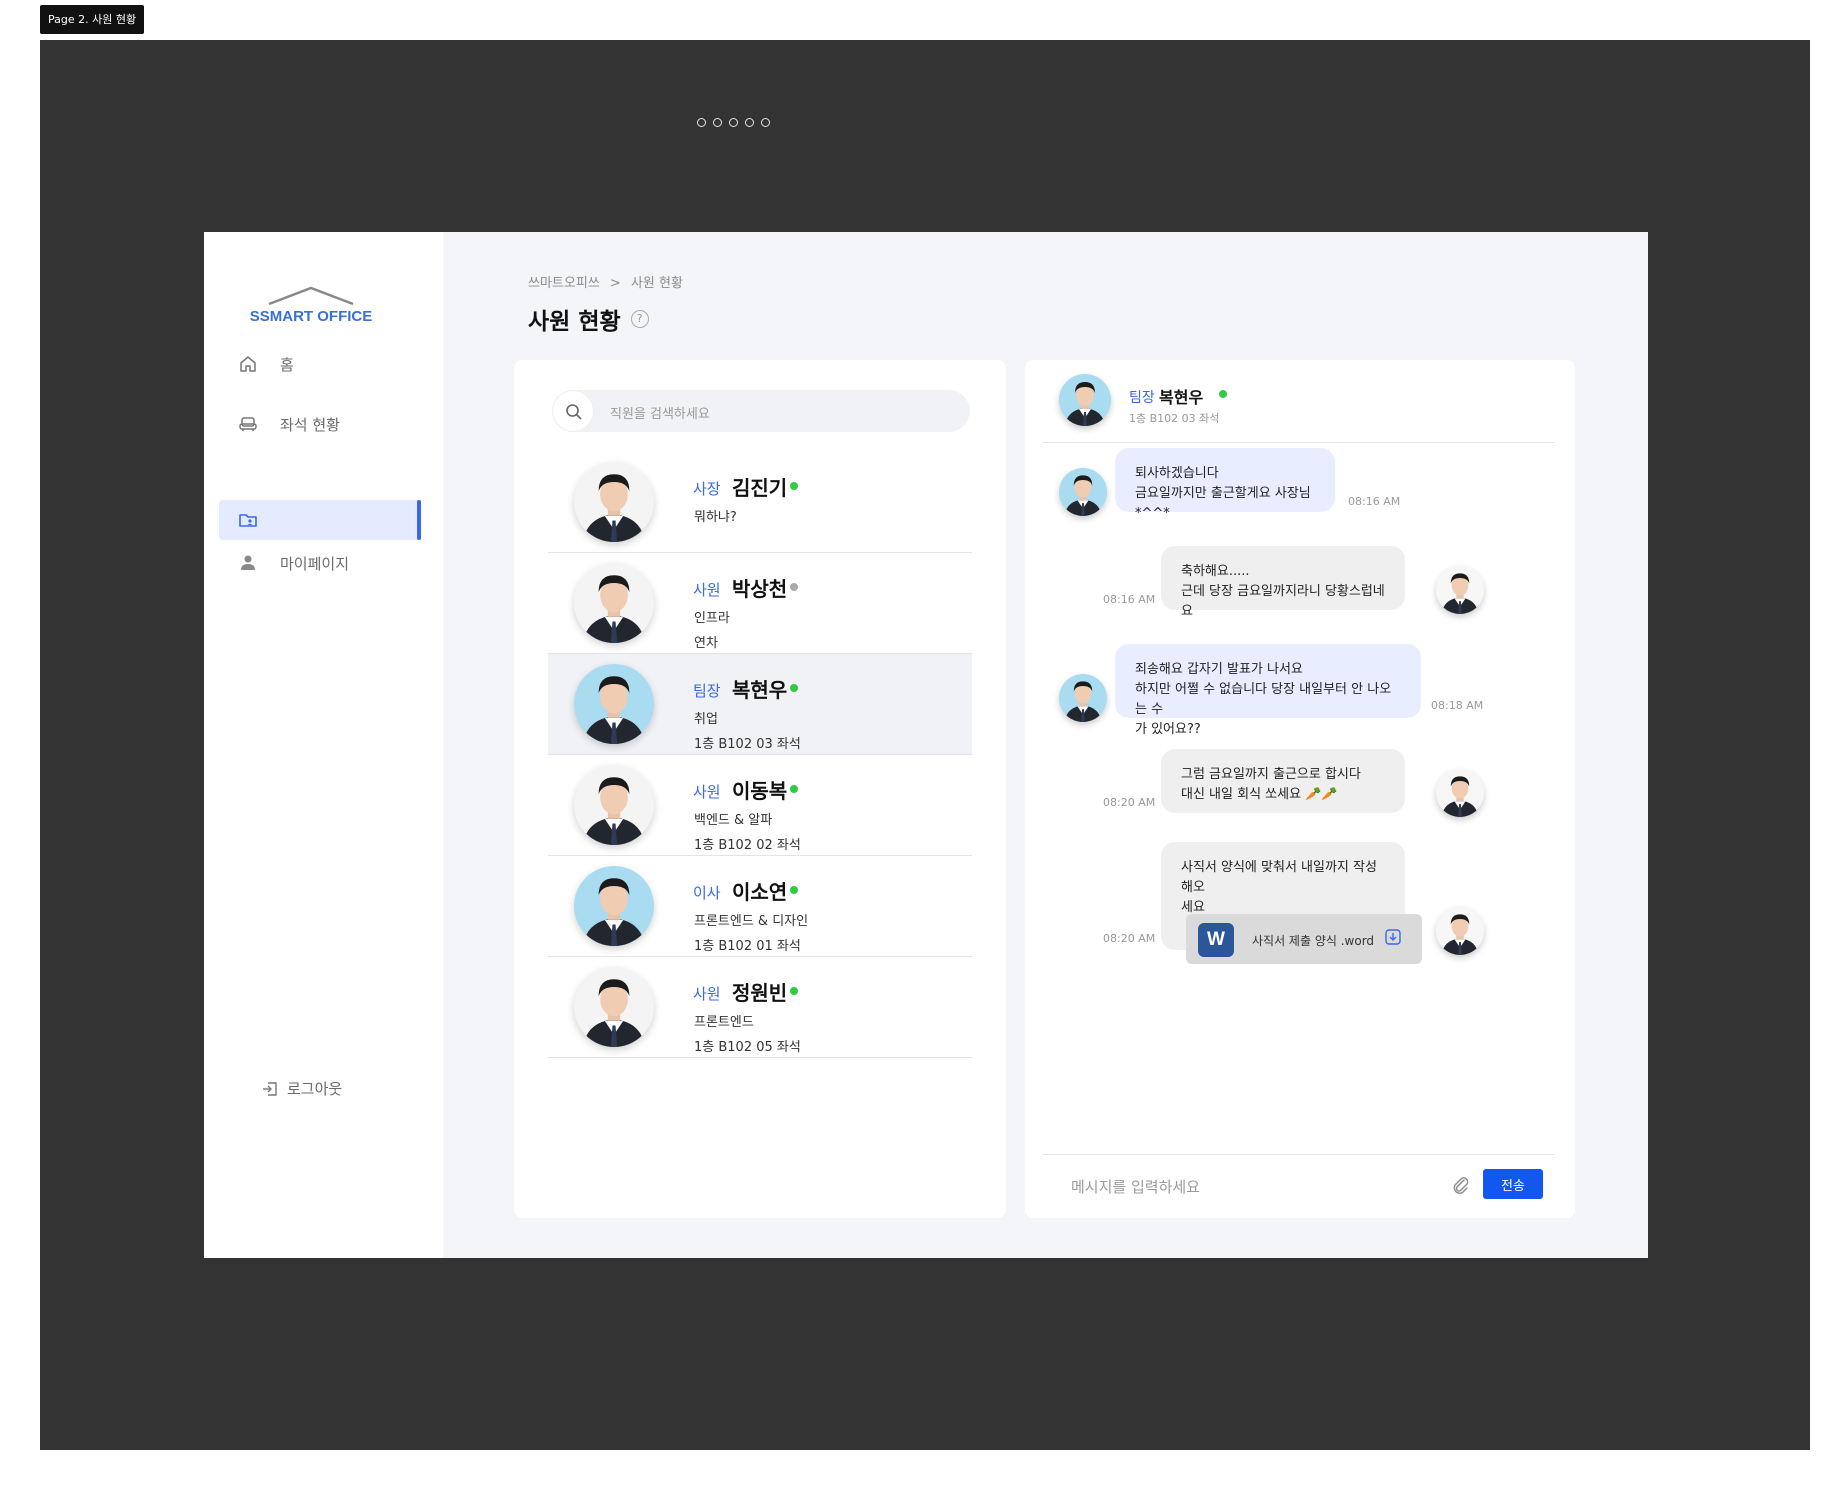  What do you see at coordinates (706, 643) in the screenshot?
I see `employee-seat: 연차` at bounding box center [706, 643].